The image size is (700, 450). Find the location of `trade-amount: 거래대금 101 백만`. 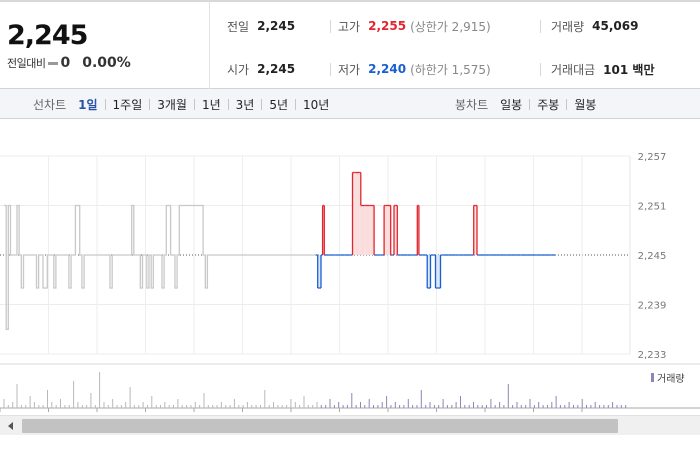

trade-amount: 거래대금 101 백만 is located at coordinates (602, 69).